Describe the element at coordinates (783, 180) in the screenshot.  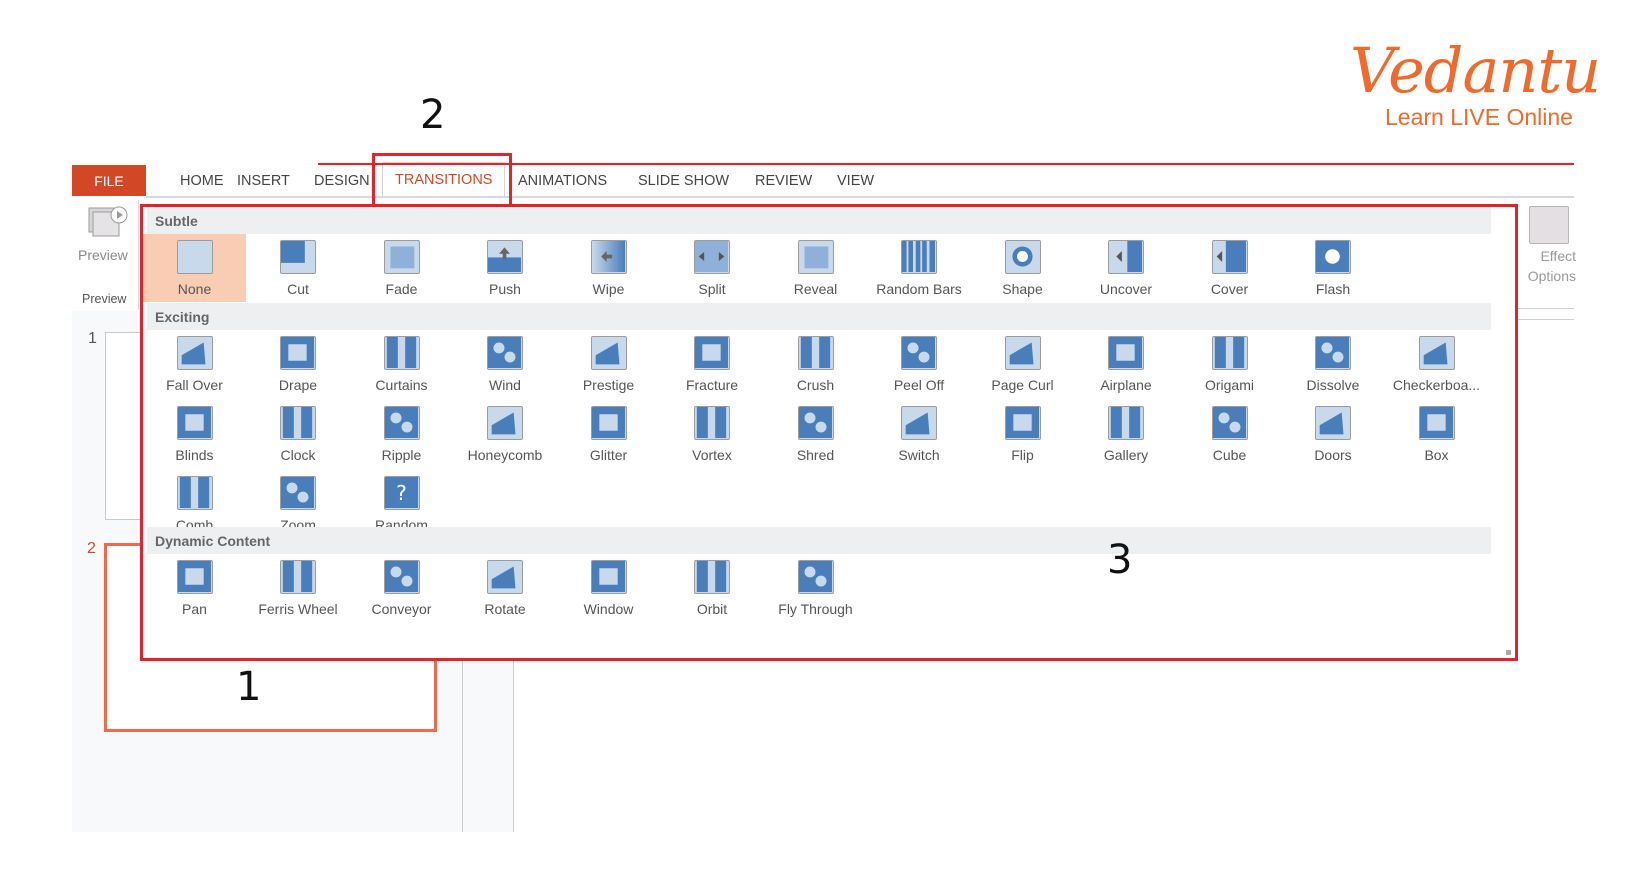
I see `tab-review: REVIEW` at that location.